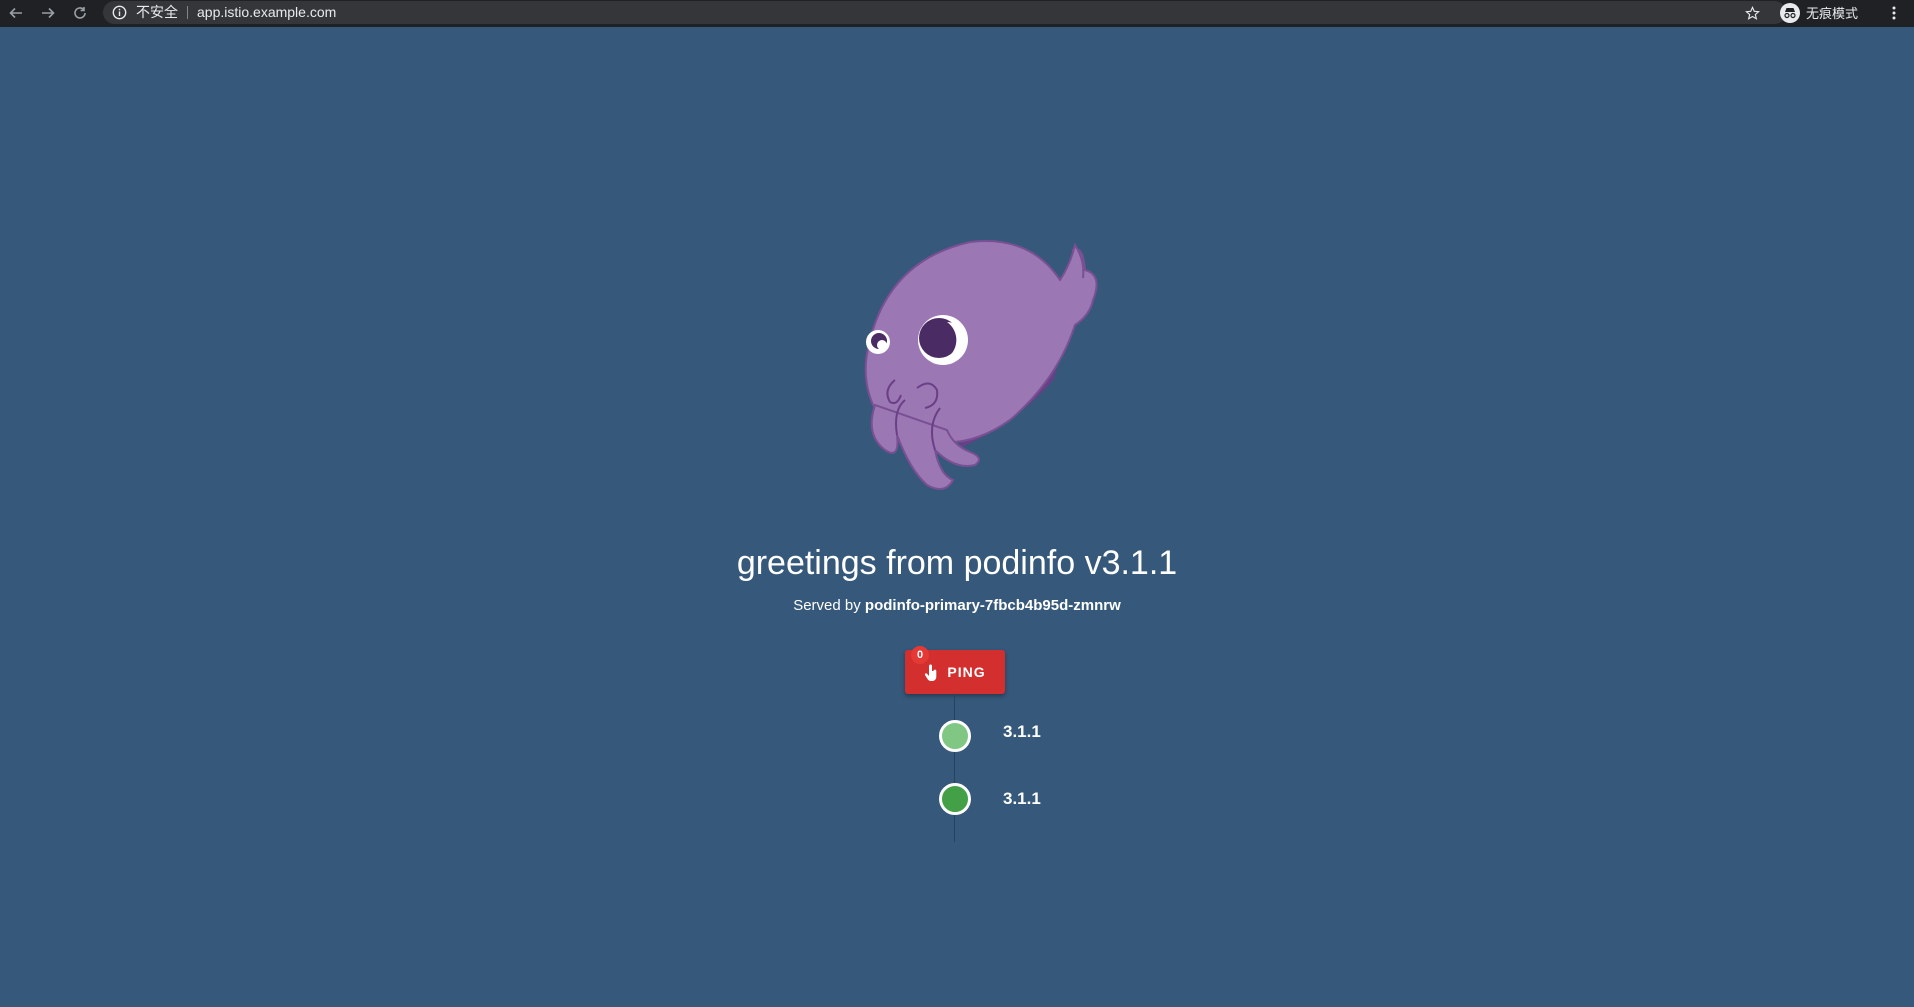 The width and height of the screenshot is (1914, 1007). What do you see at coordinates (119, 12) in the screenshot?
I see `info-icon` at bounding box center [119, 12].